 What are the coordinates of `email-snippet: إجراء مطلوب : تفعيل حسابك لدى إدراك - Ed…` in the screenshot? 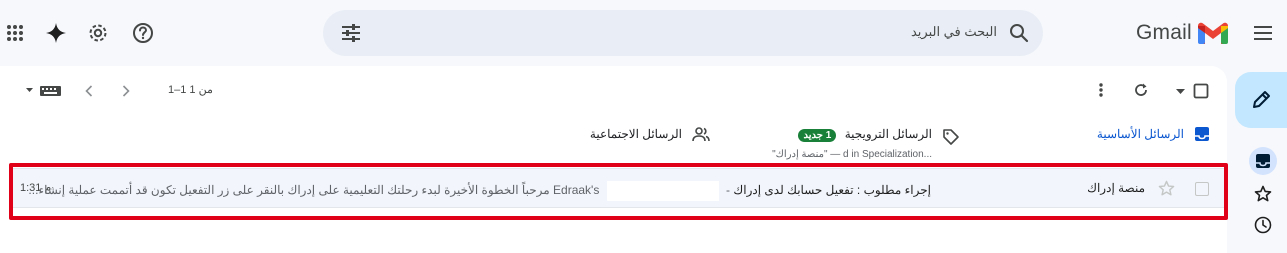 It's located at (479, 191).